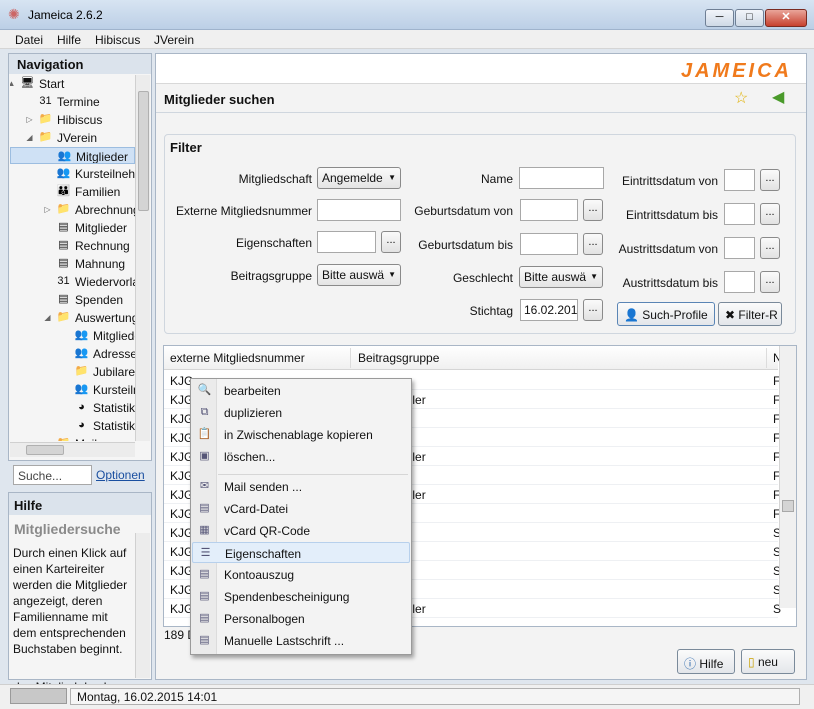  I want to click on menu-item-bearbeiten: 🔍 bearbeiten, so click(301, 390).